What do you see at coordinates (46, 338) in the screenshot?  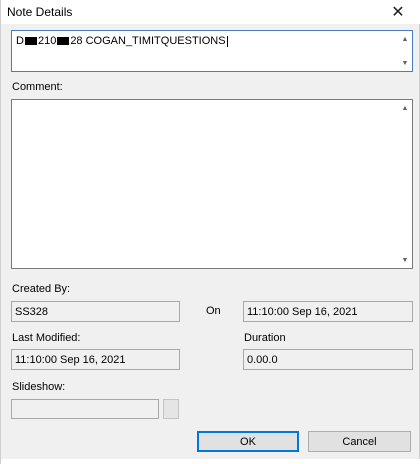 I see `last-modified-label: Last Modified:` at bounding box center [46, 338].